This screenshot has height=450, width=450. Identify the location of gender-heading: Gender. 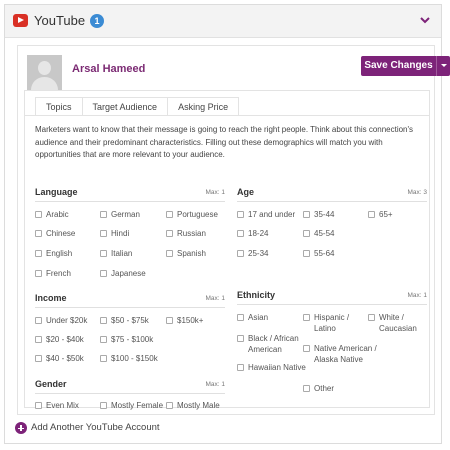
(51, 384).